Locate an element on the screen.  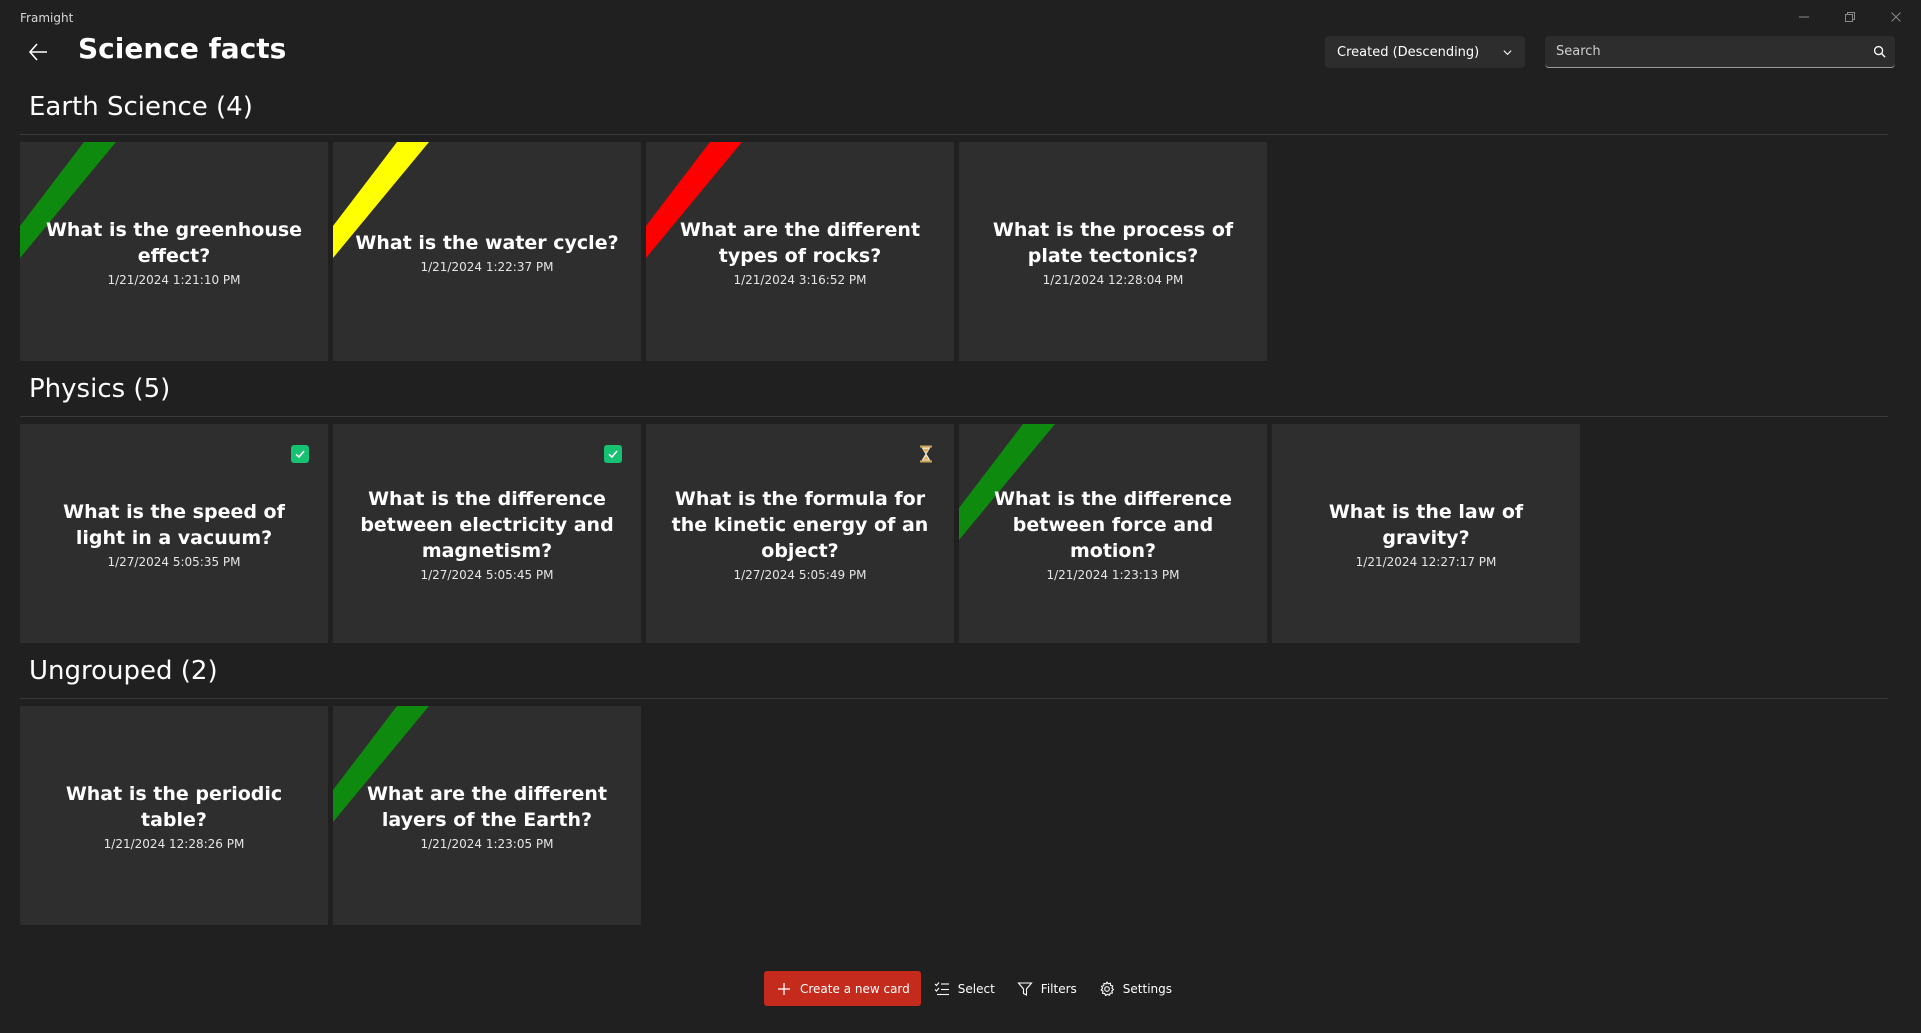
settings-label: Settings is located at coordinates (1147, 988).